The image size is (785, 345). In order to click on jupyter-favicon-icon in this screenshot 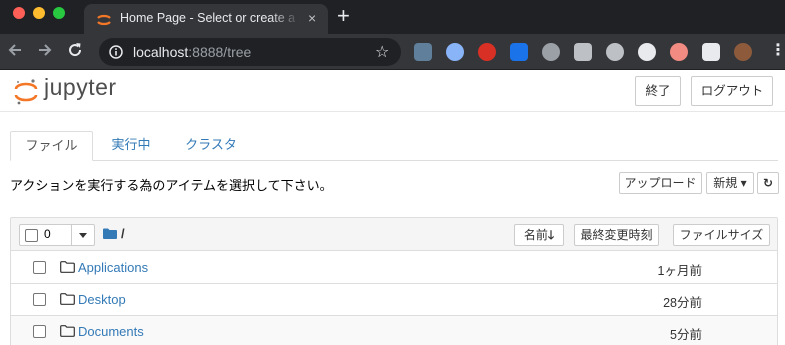, I will do `click(104, 20)`.